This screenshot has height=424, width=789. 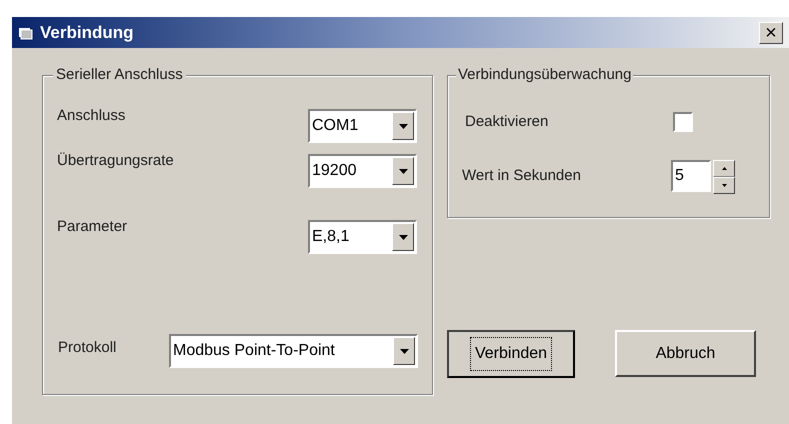 I want to click on checkbox, so click(x=683, y=122).